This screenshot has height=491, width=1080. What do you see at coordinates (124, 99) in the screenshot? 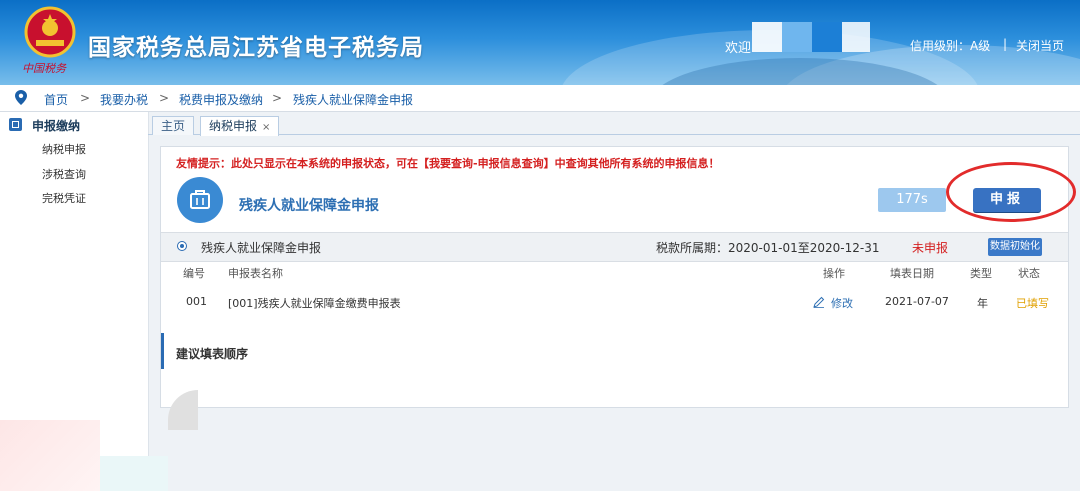
I see `breadcrumb-tax-service: 我要办税` at bounding box center [124, 99].